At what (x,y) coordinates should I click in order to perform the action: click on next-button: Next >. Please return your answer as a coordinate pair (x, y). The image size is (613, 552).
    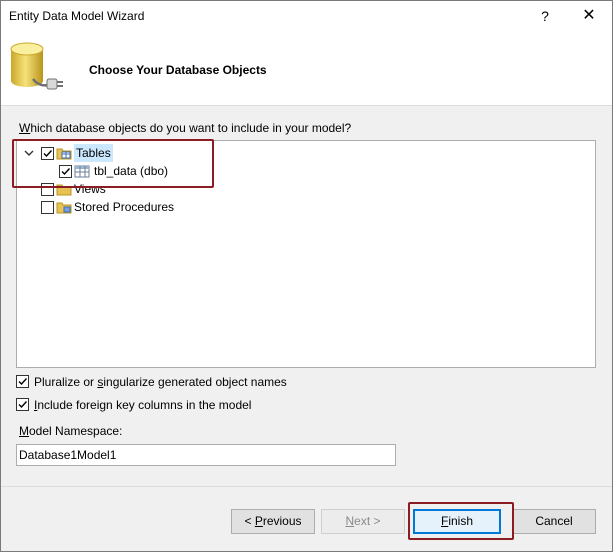
    Looking at the image, I should click on (363, 521).